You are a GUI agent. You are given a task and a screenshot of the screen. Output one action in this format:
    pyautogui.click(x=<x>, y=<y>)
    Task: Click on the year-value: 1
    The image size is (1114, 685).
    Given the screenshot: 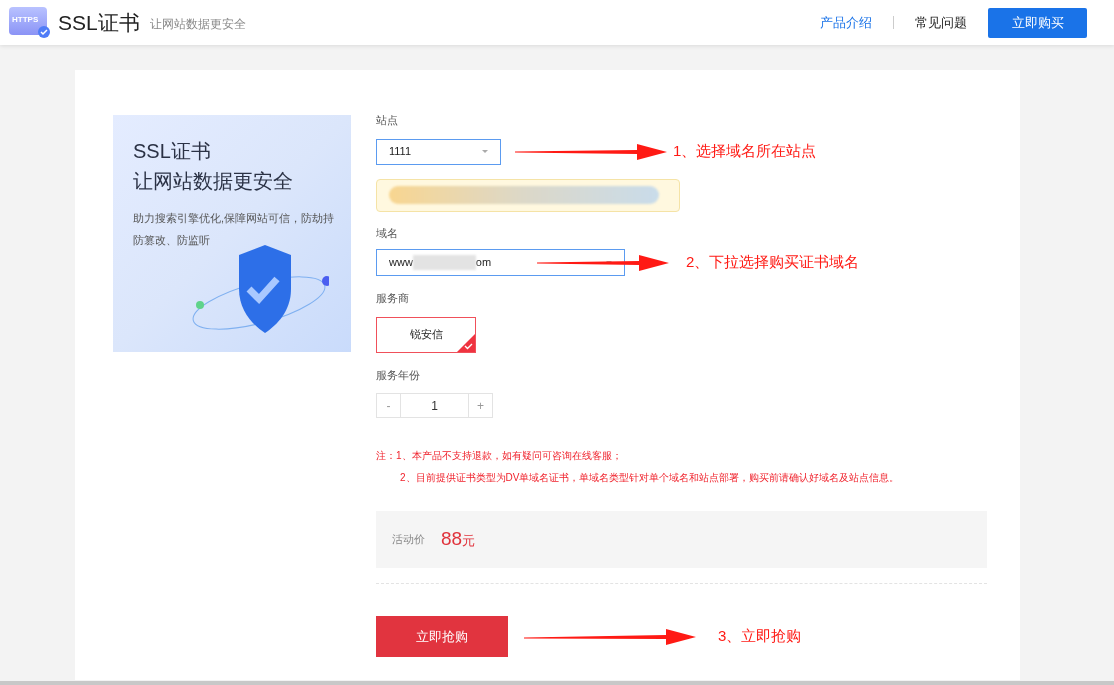 What is the action you would take?
    pyautogui.click(x=434, y=405)
    